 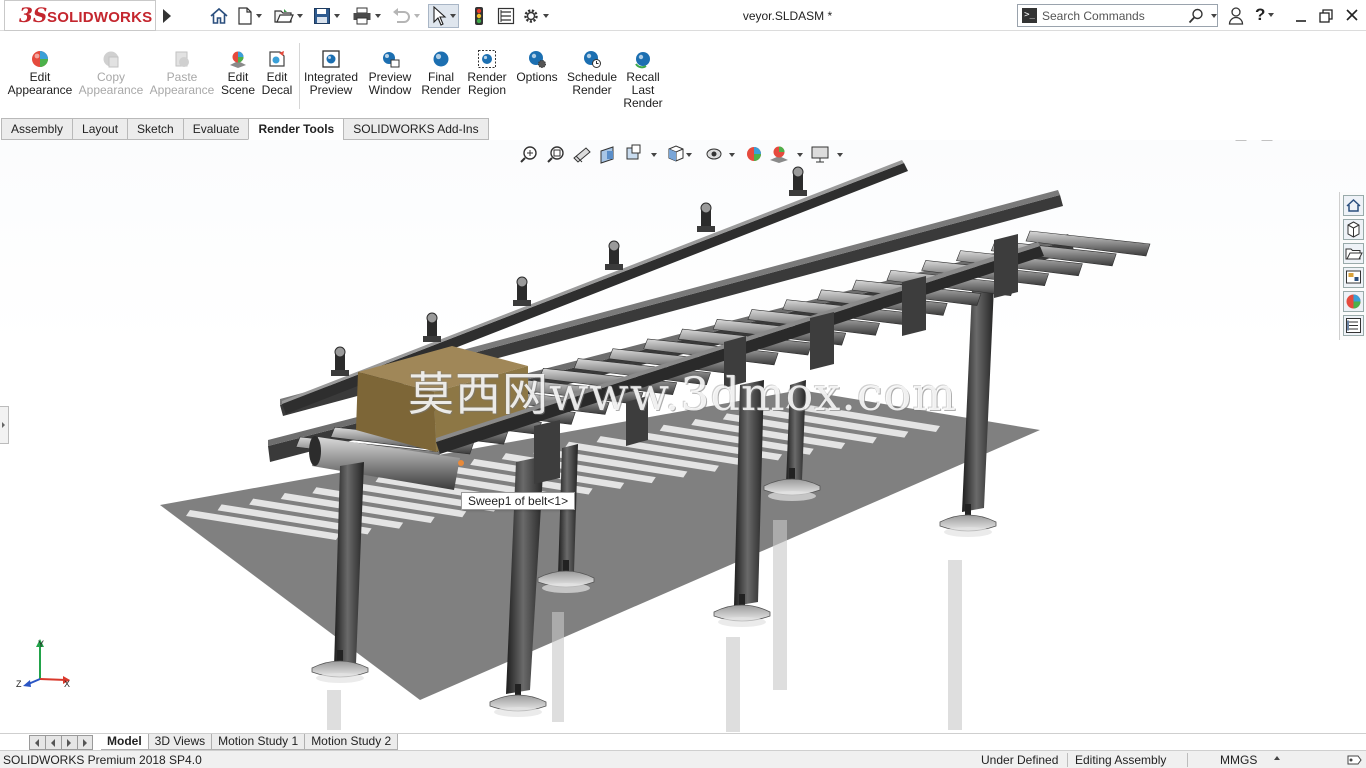 I want to click on render-options-button: Options, so click(x=537, y=66).